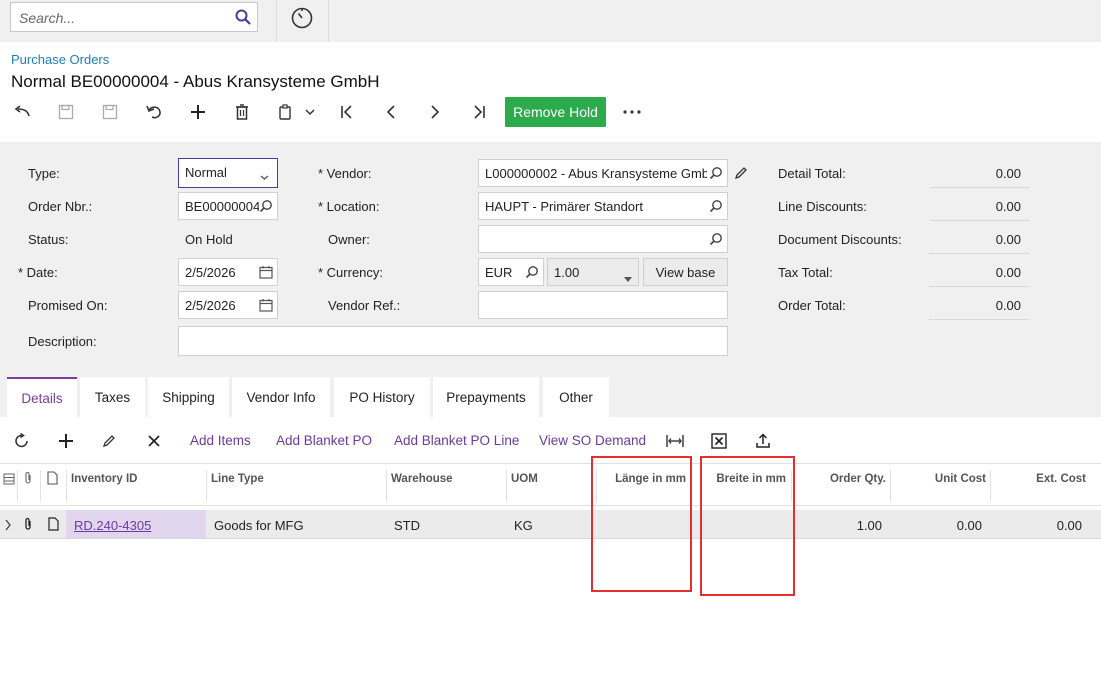 Image resolution: width=1101 pixels, height=689 pixels. What do you see at coordinates (228, 272) in the screenshot?
I see `date-field: 2/5/2026` at bounding box center [228, 272].